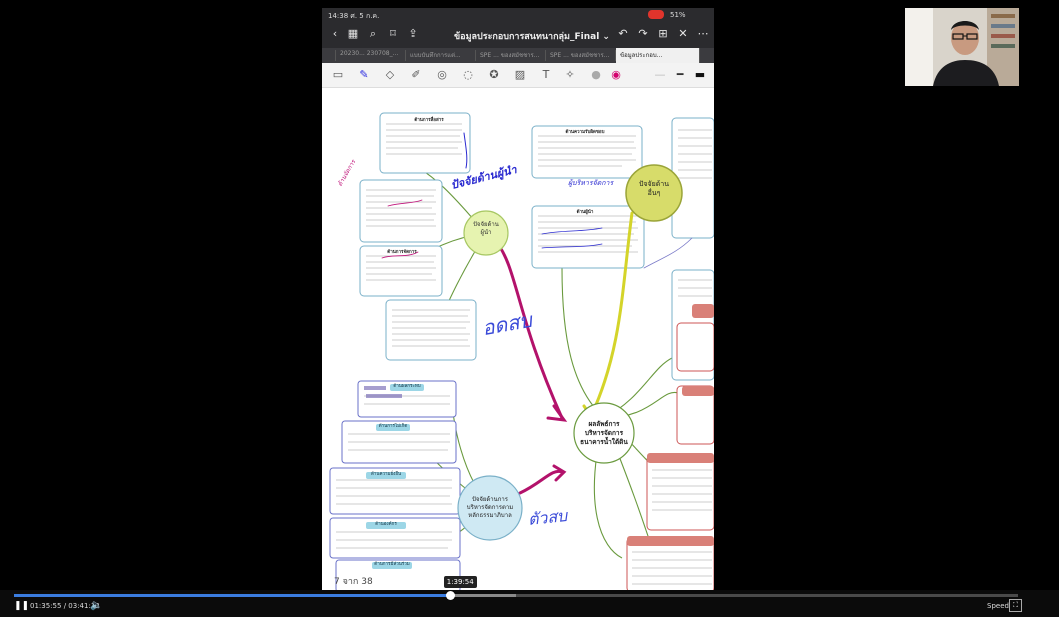 Image resolution: width=1059 pixels, height=617 pixels. What do you see at coordinates (393, 34) in the screenshot?
I see `bookmark-icon: ⌑` at bounding box center [393, 34].